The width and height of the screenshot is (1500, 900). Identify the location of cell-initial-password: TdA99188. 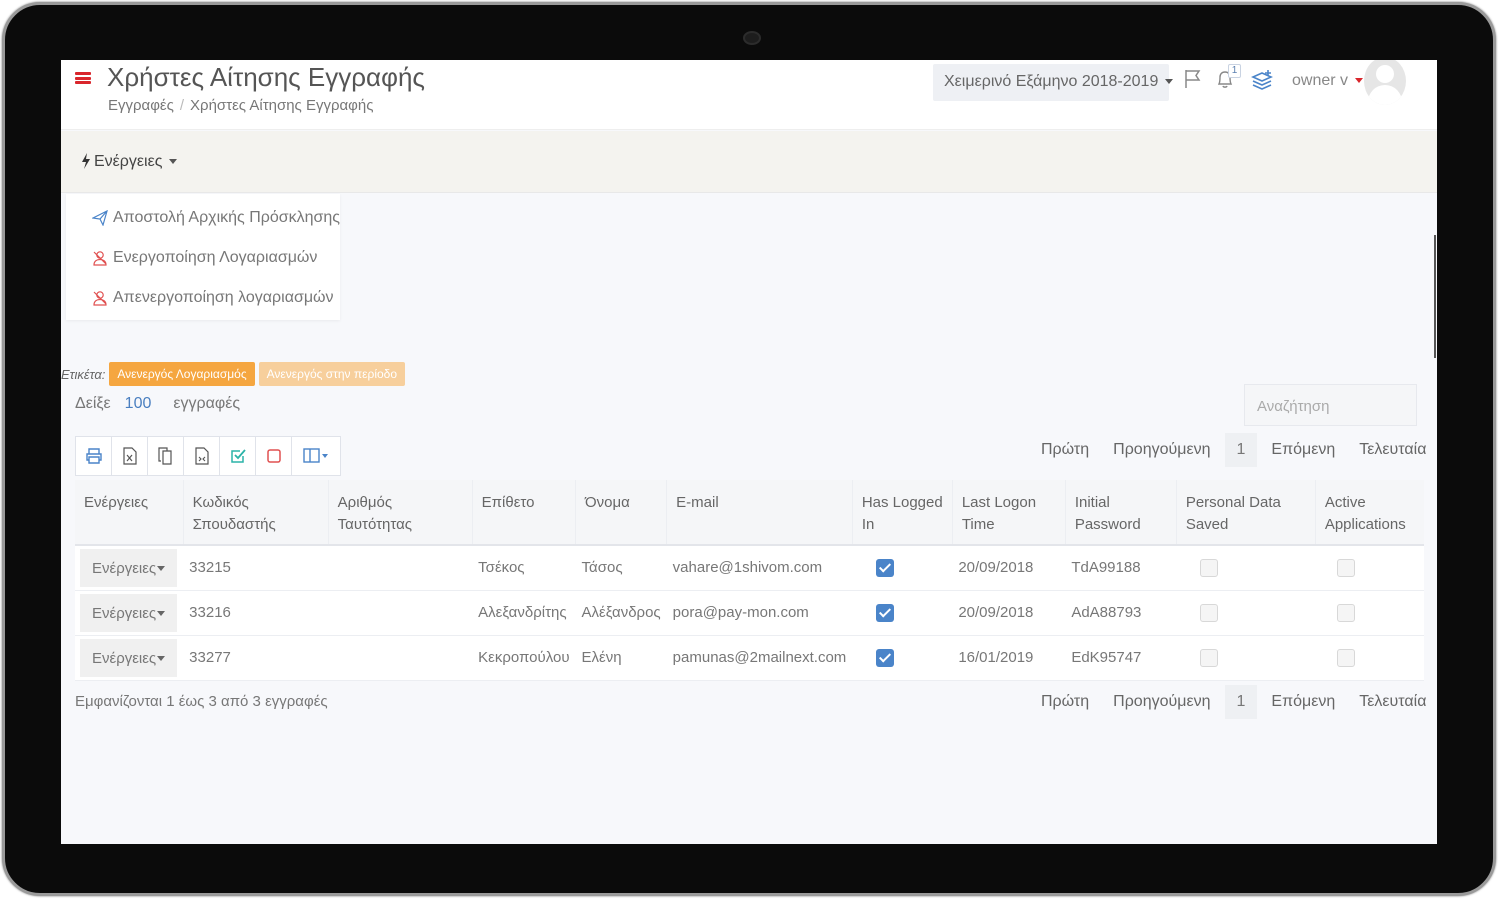
(1121, 568).